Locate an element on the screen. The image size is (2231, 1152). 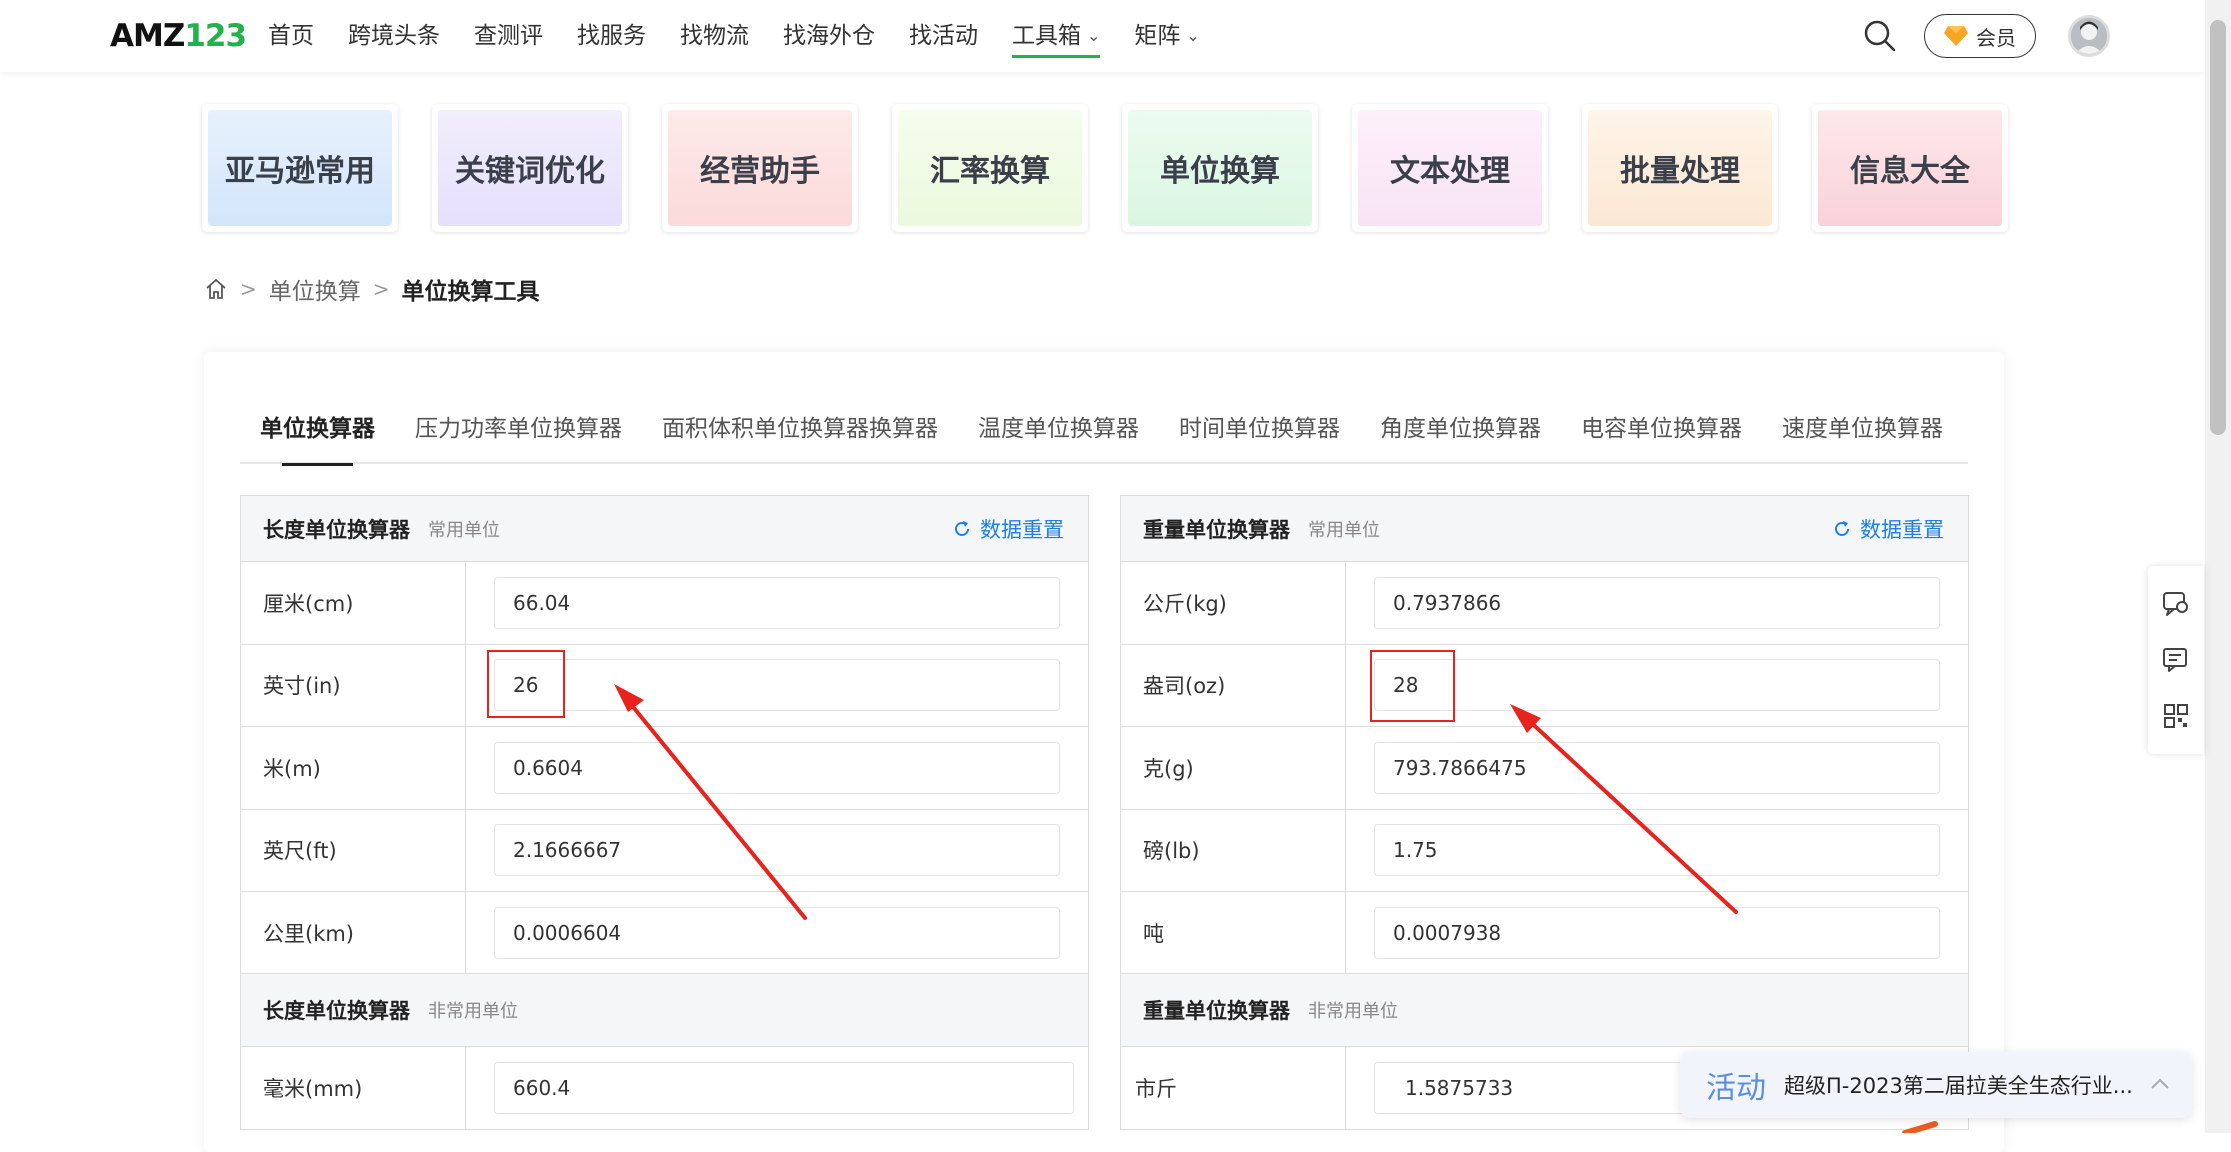
category-amazon: 亚马逊常用 is located at coordinates (300, 168).